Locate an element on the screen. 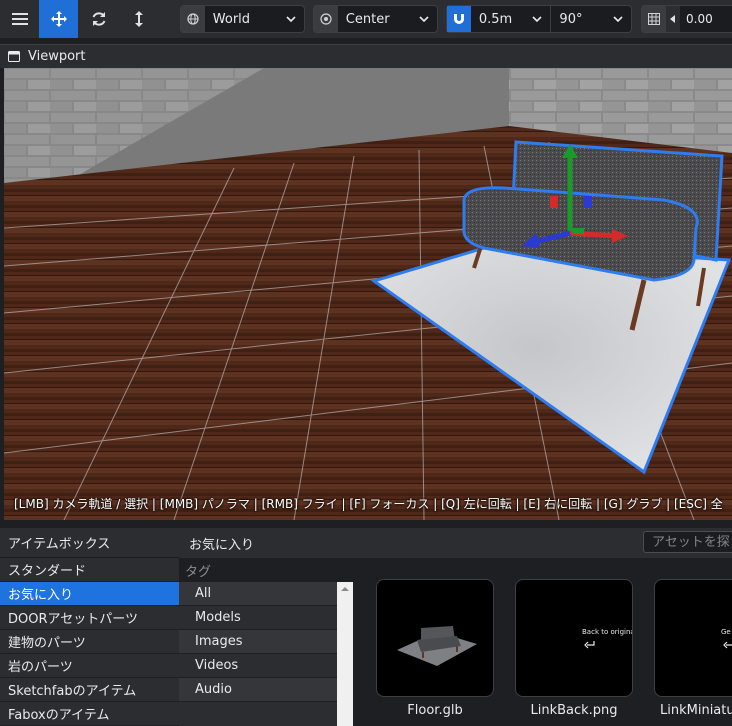  tag-models: Models is located at coordinates (266, 618).